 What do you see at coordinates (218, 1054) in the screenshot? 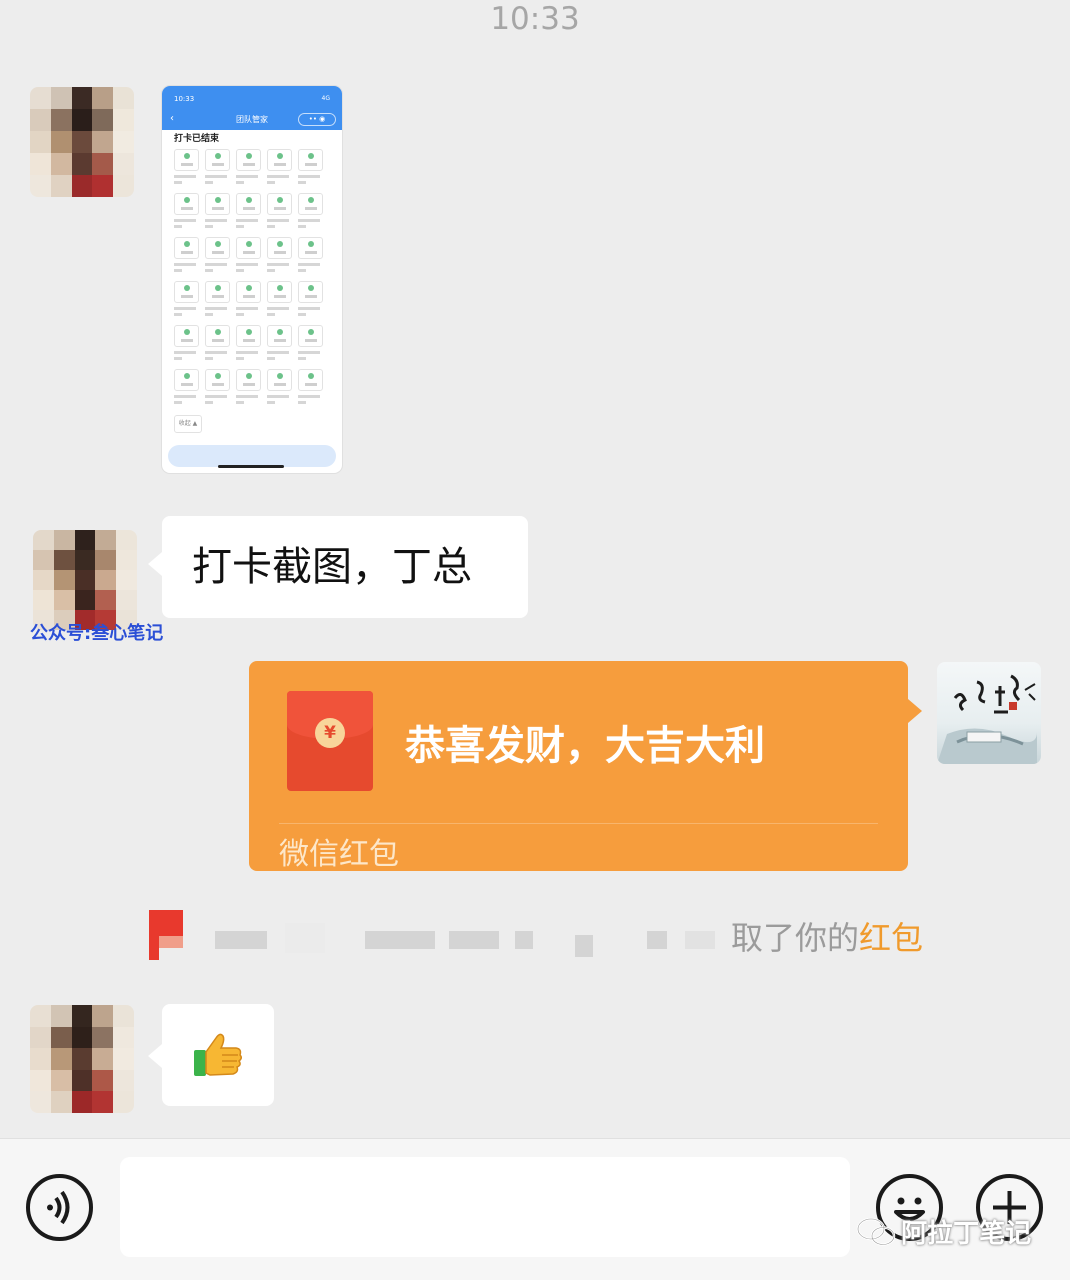
I see `thumbs-up-icon` at bounding box center [218, 1054].